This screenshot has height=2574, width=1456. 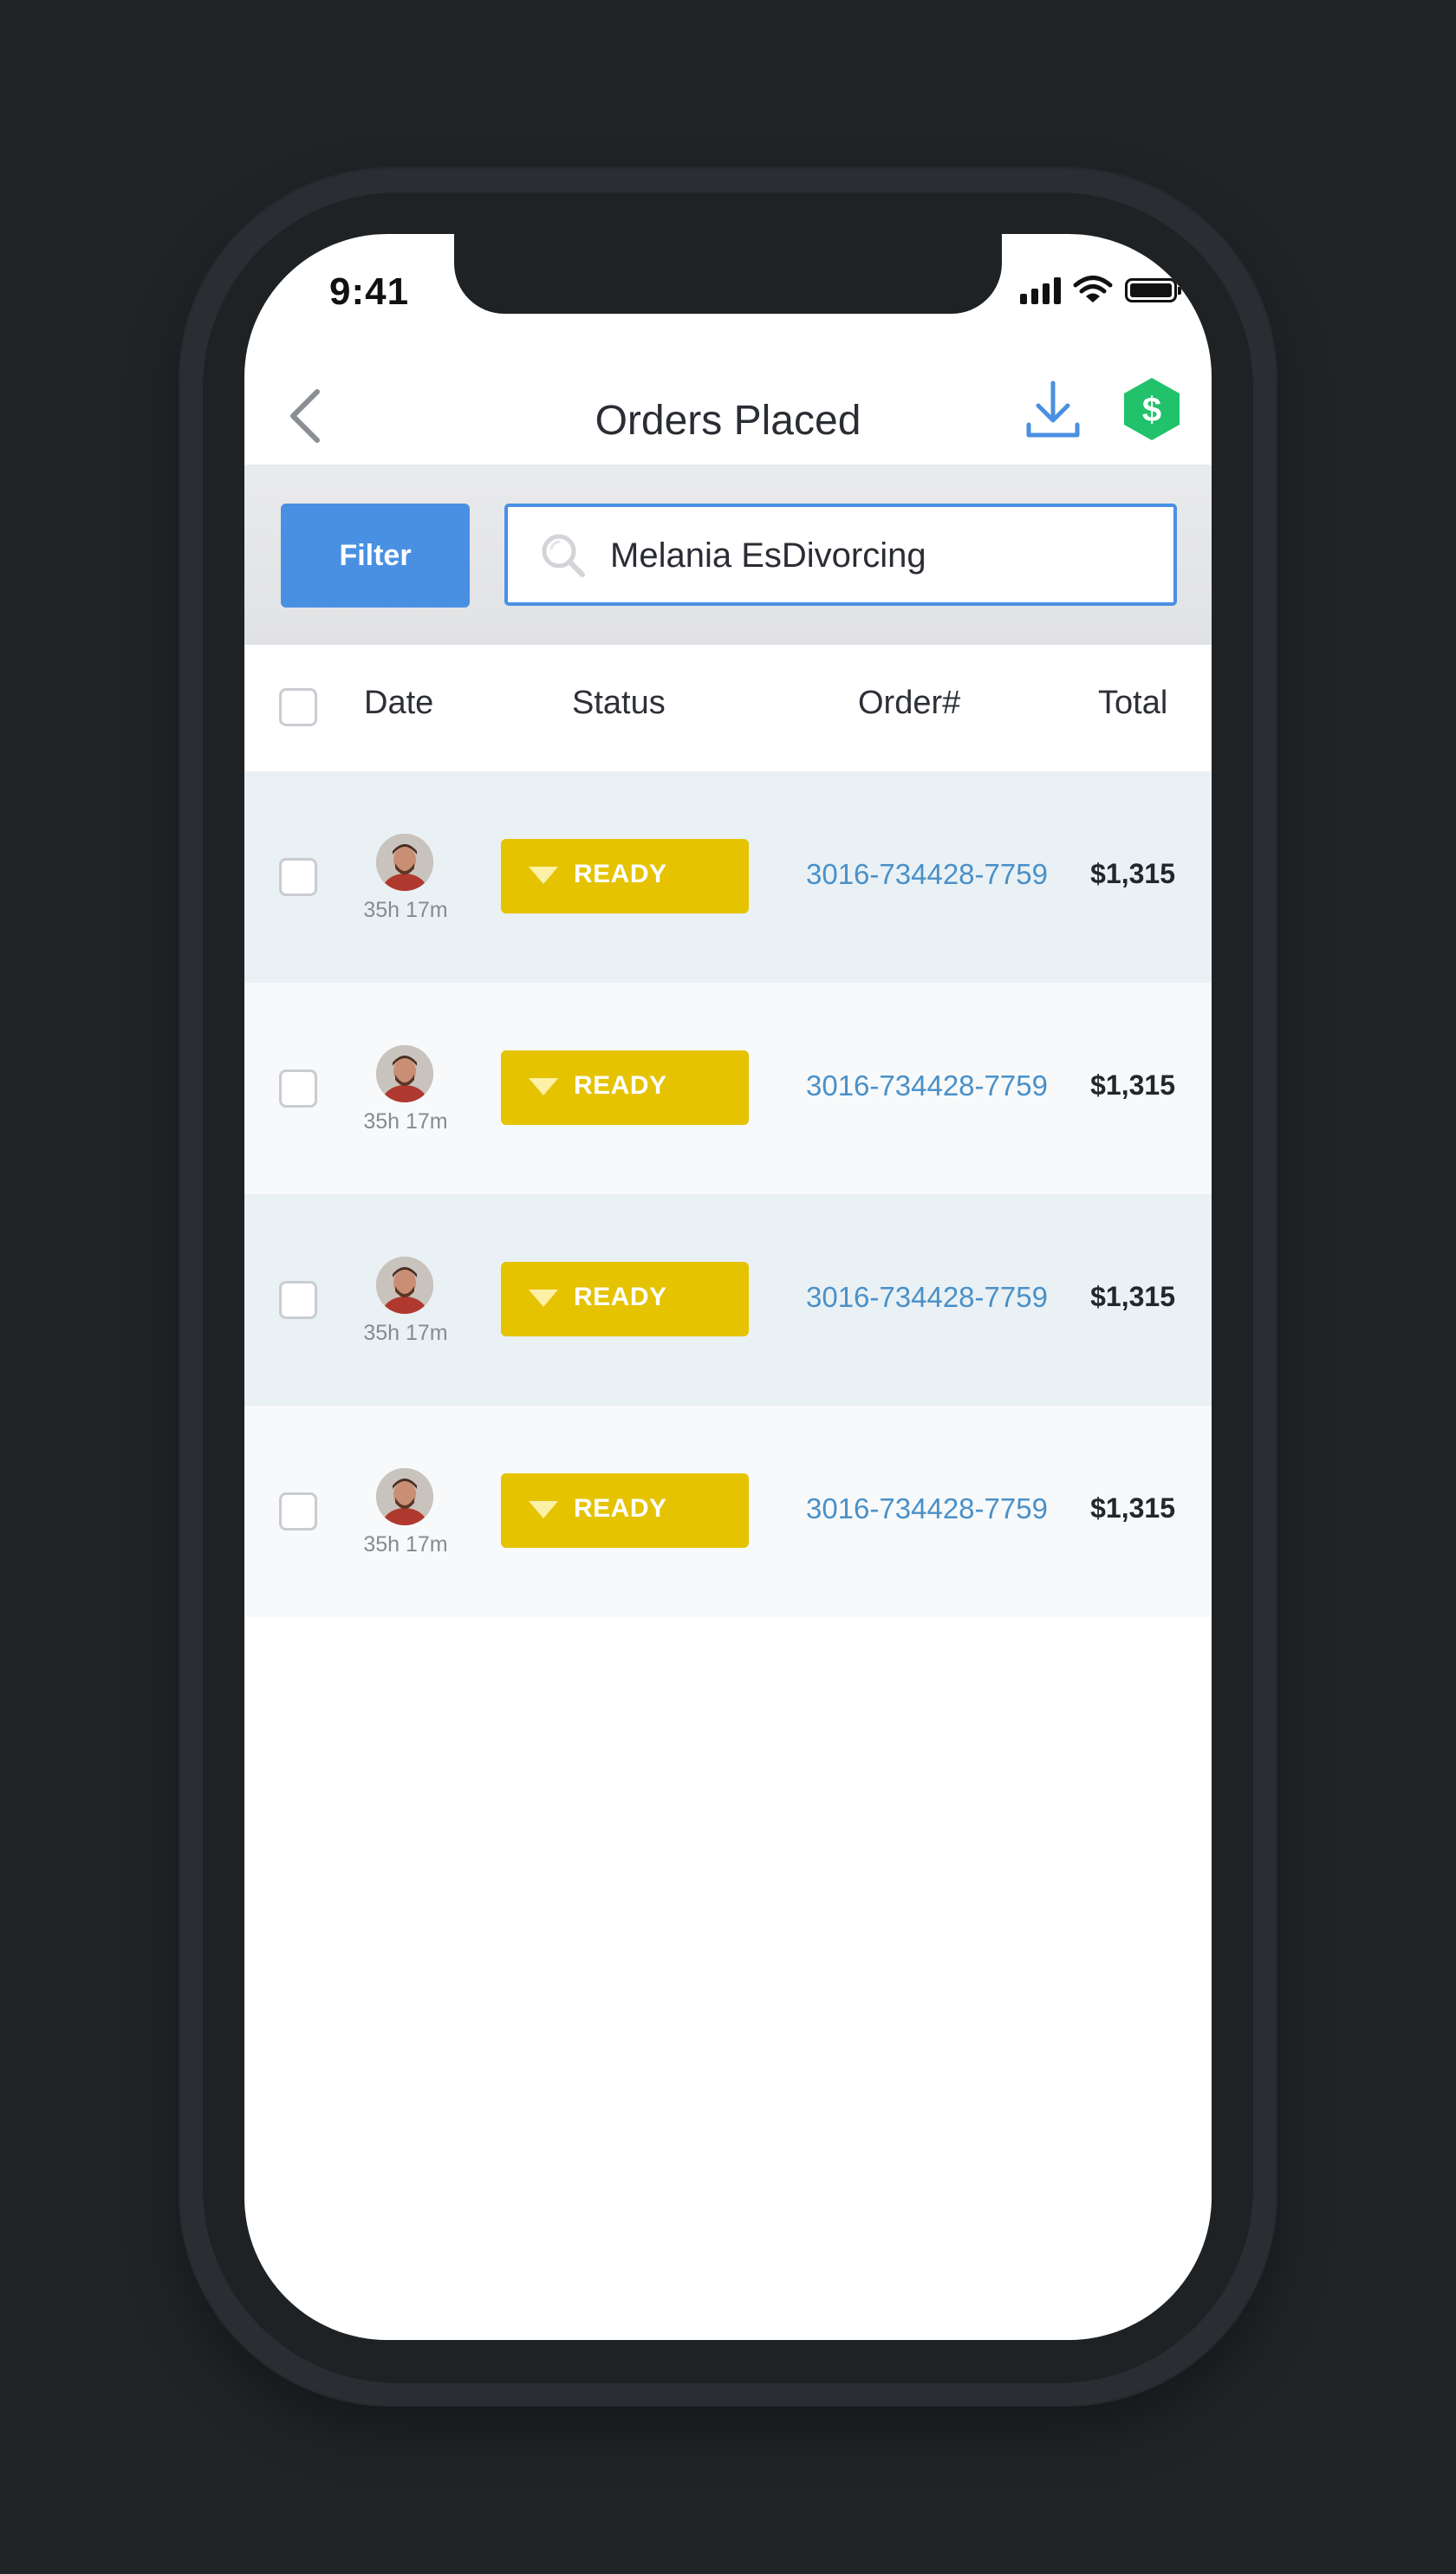 I want to click on status-icons, so click(x=1100, y=290).